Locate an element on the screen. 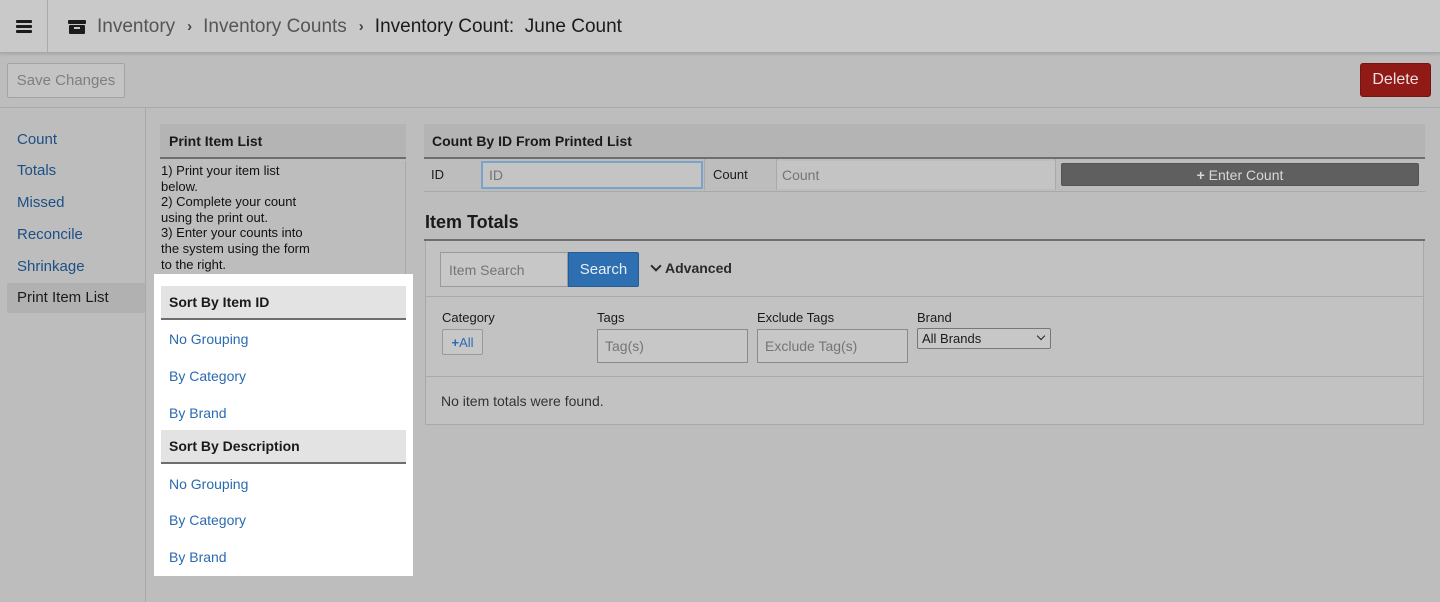 This screenshot has width=1440, height=602. enter-count-label: Enter Count is located at coordinates (1246, 174).